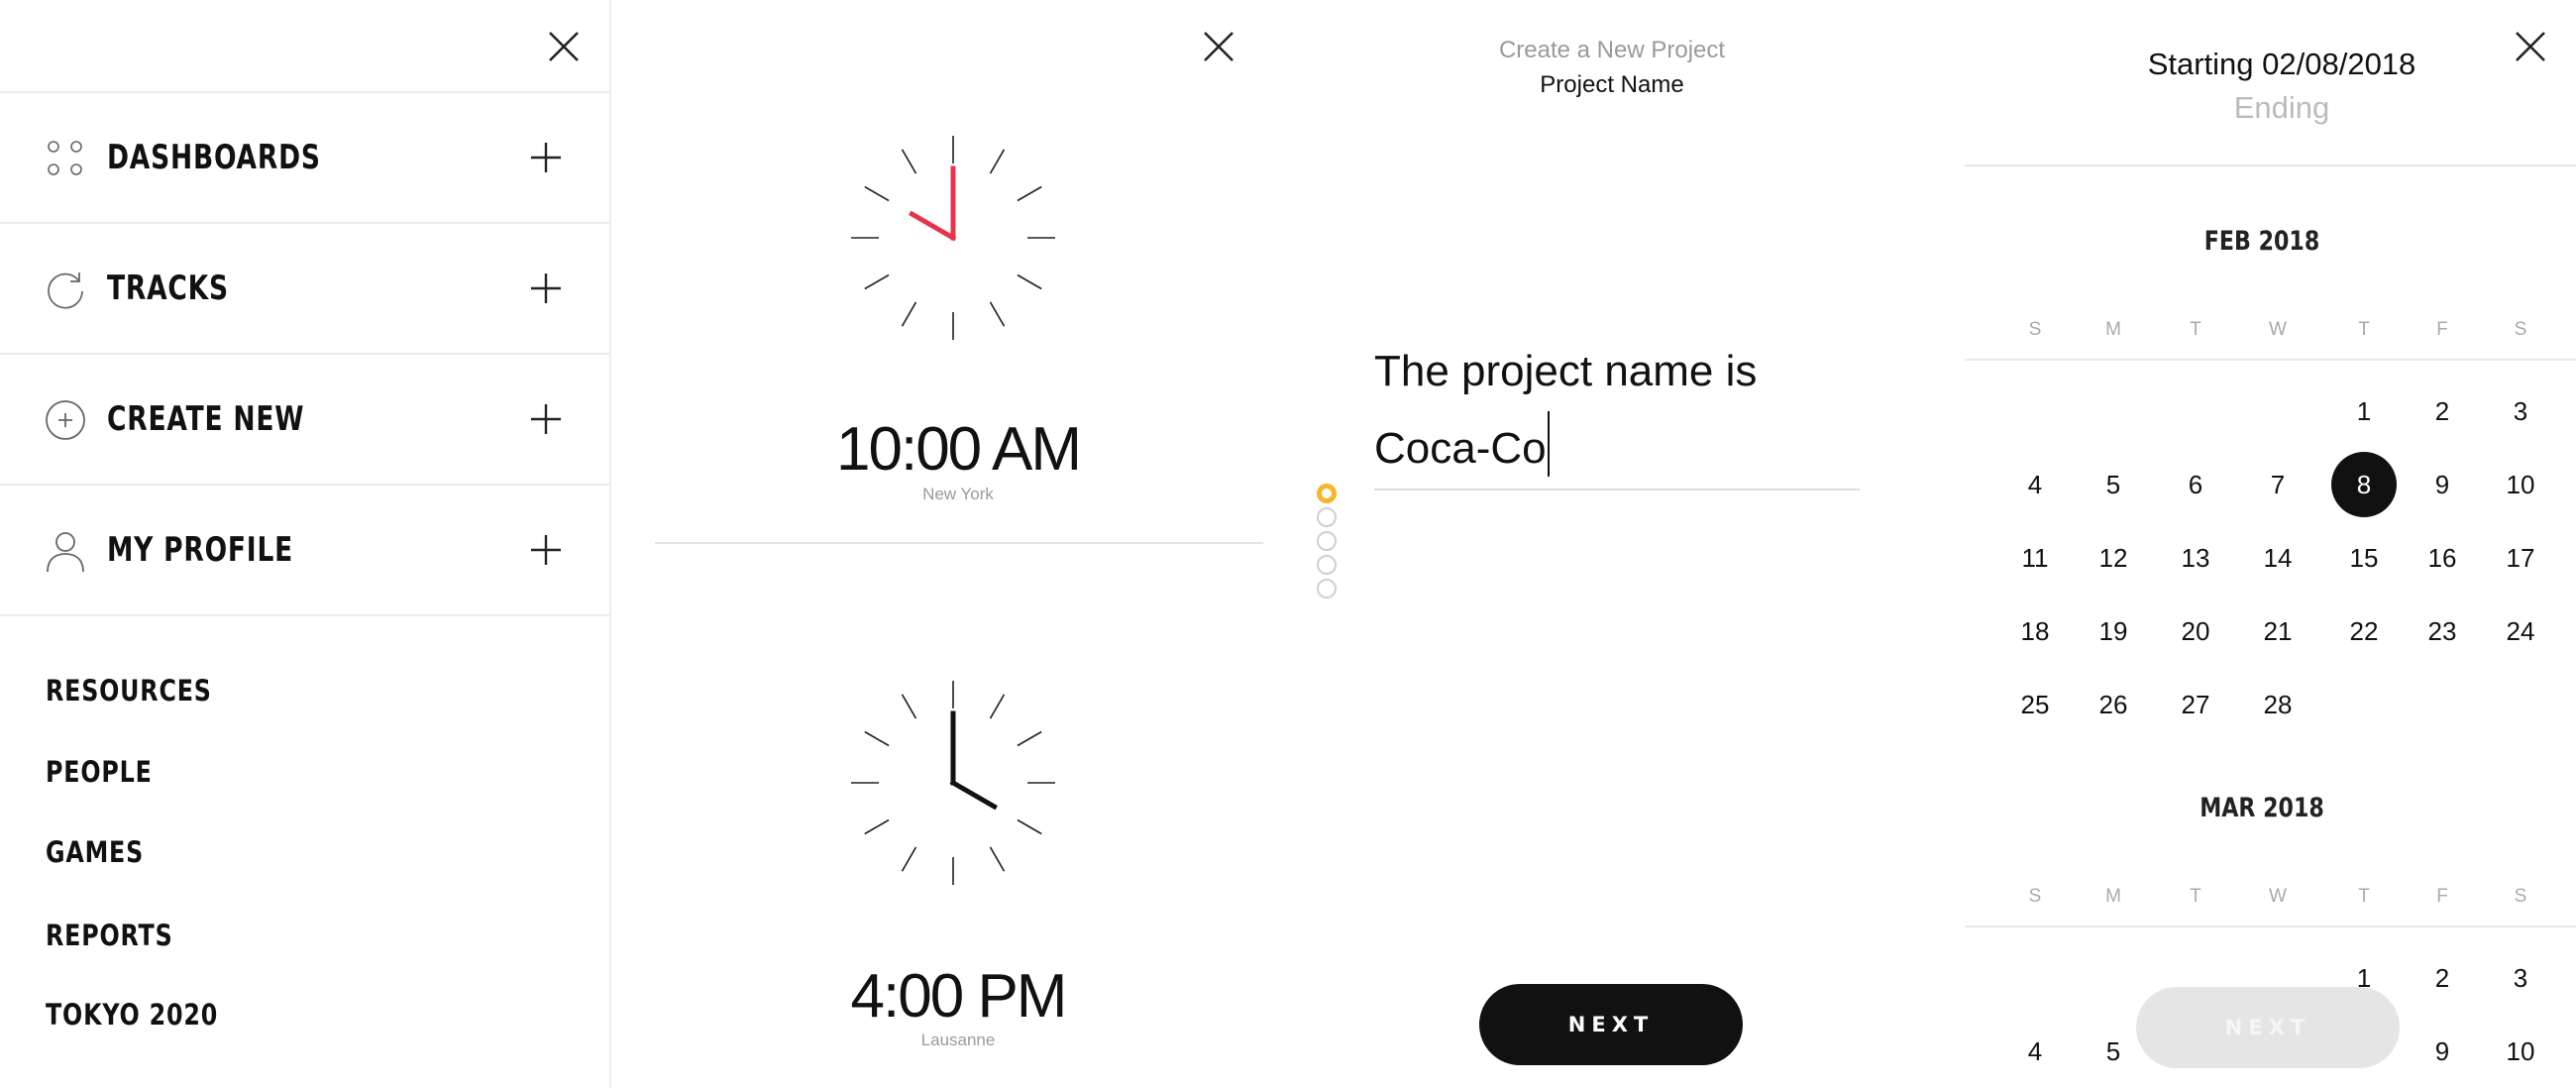 Image resolution: width=2576 pixels, height=1088 pixels. What do you see at coordinates (958, 494) in the screenshot?
I see `clock-city: New York` at bounding box center [958, 494].